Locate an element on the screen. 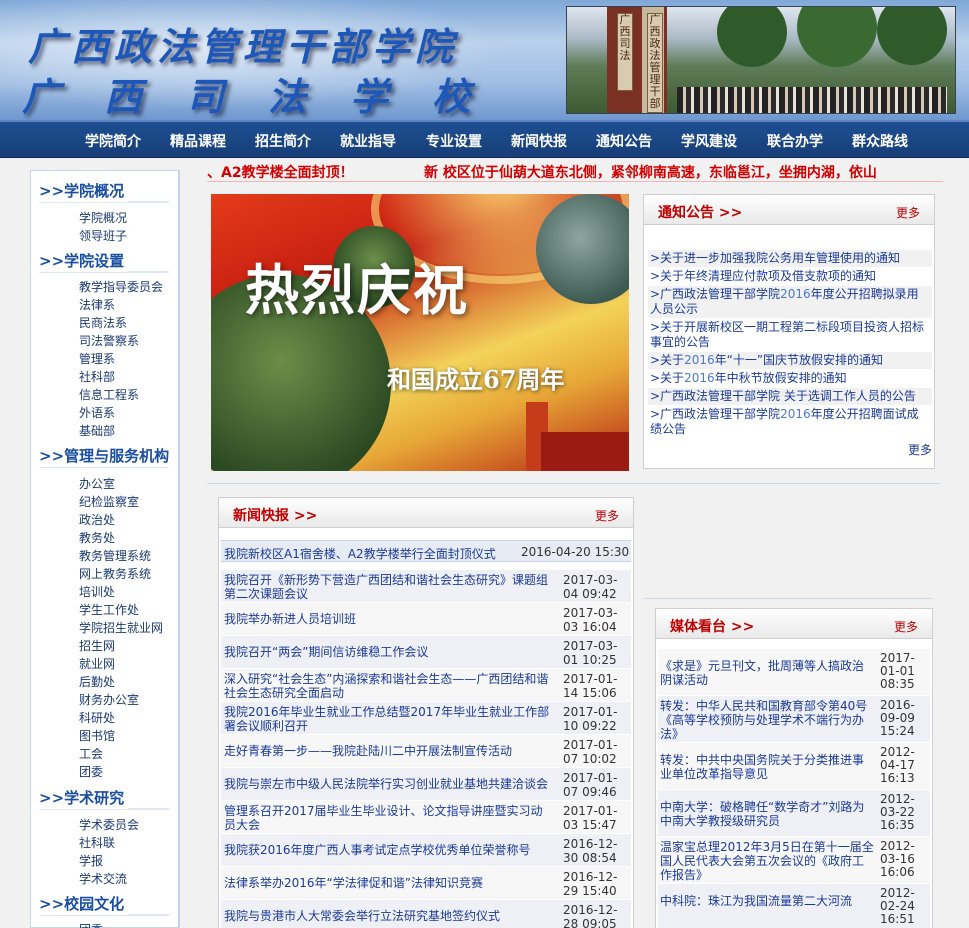 The width and height of the screenshot is (969, 928). sidebar-link: 基础部 is located at coordinates (97, 430).